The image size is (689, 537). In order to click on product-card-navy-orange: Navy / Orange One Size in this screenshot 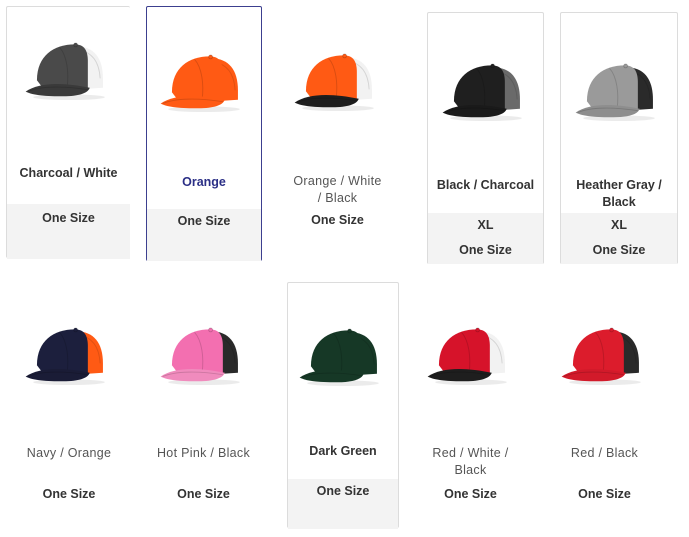, I will do `click(69, 404)`.